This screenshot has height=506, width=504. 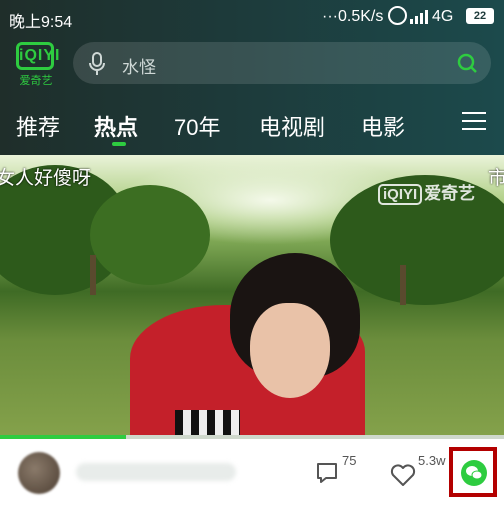 What do you see at coordinates (474, 121) in the screenshot?
I see `menu-icon` at bounding box center [474, 121].